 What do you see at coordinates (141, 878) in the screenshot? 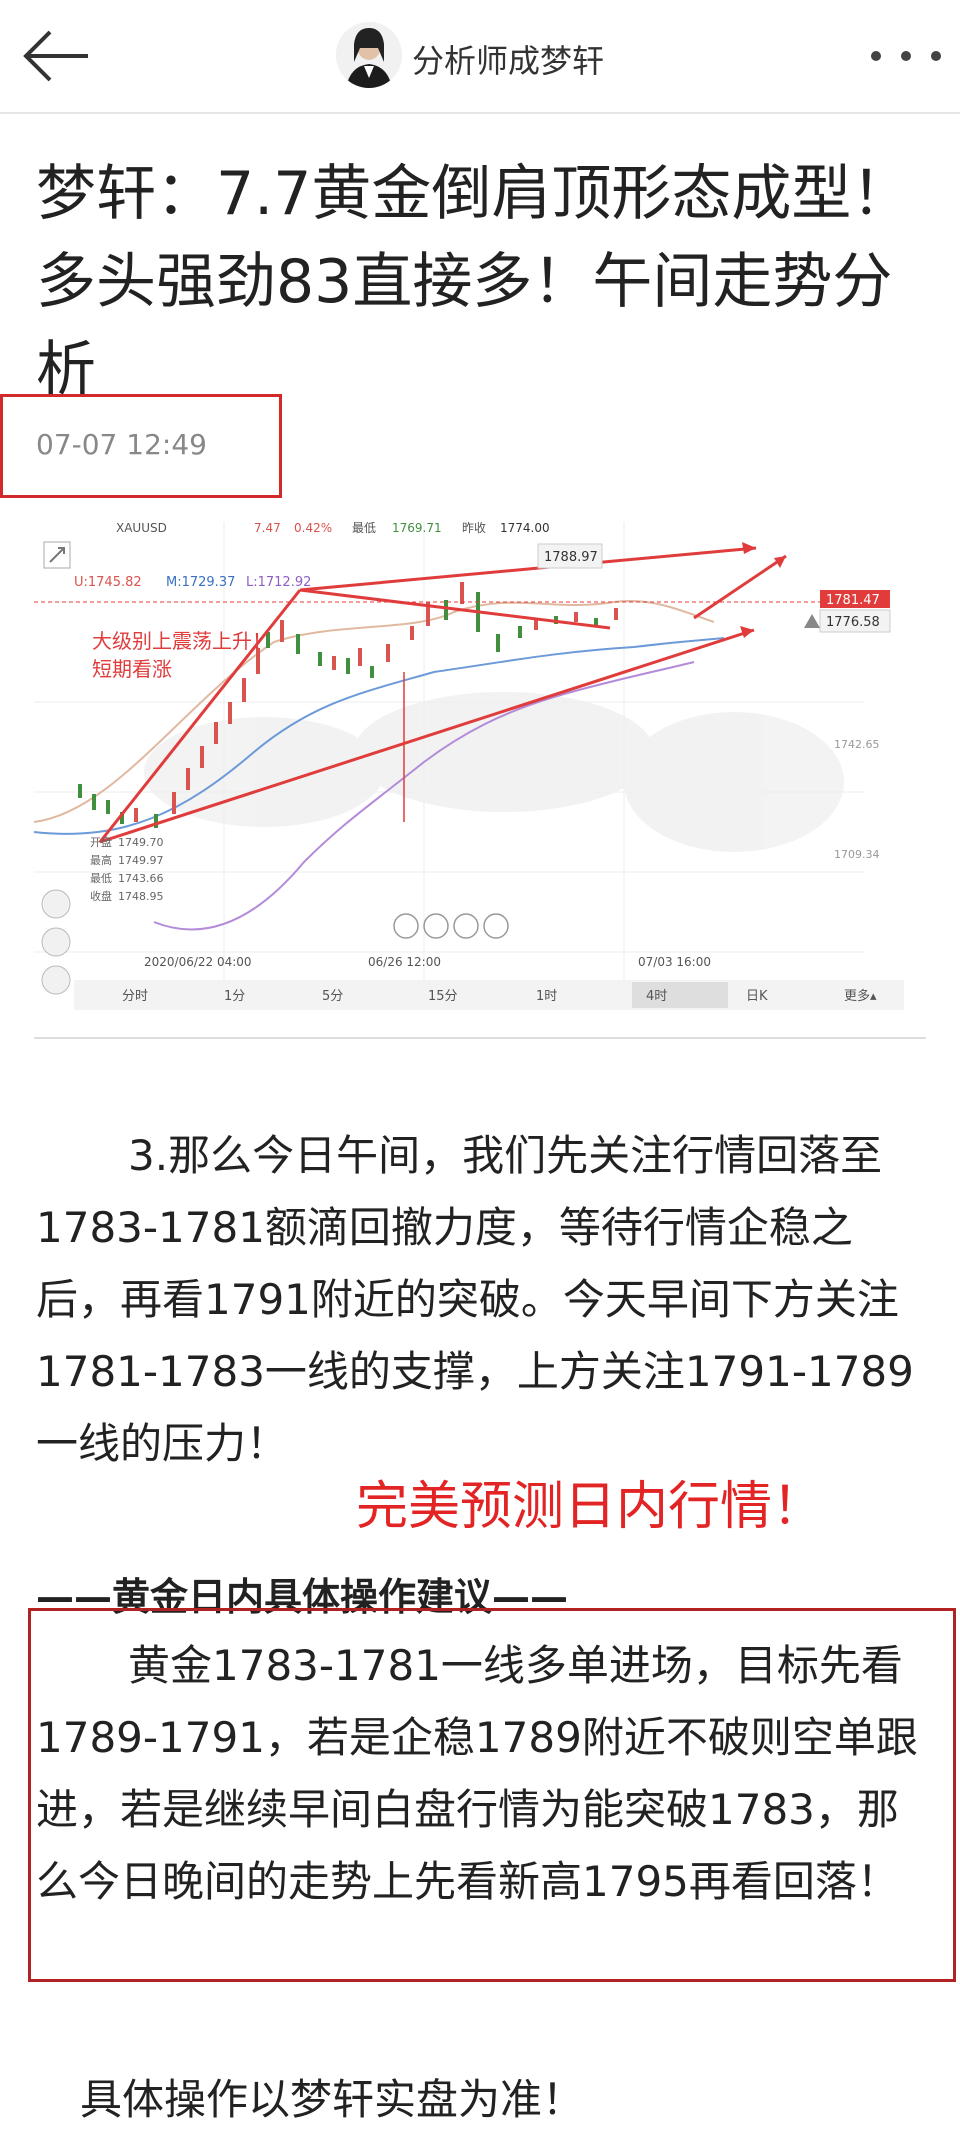
I see `ohlc-low-value: 1743.66` at bounding box center [141, 878].